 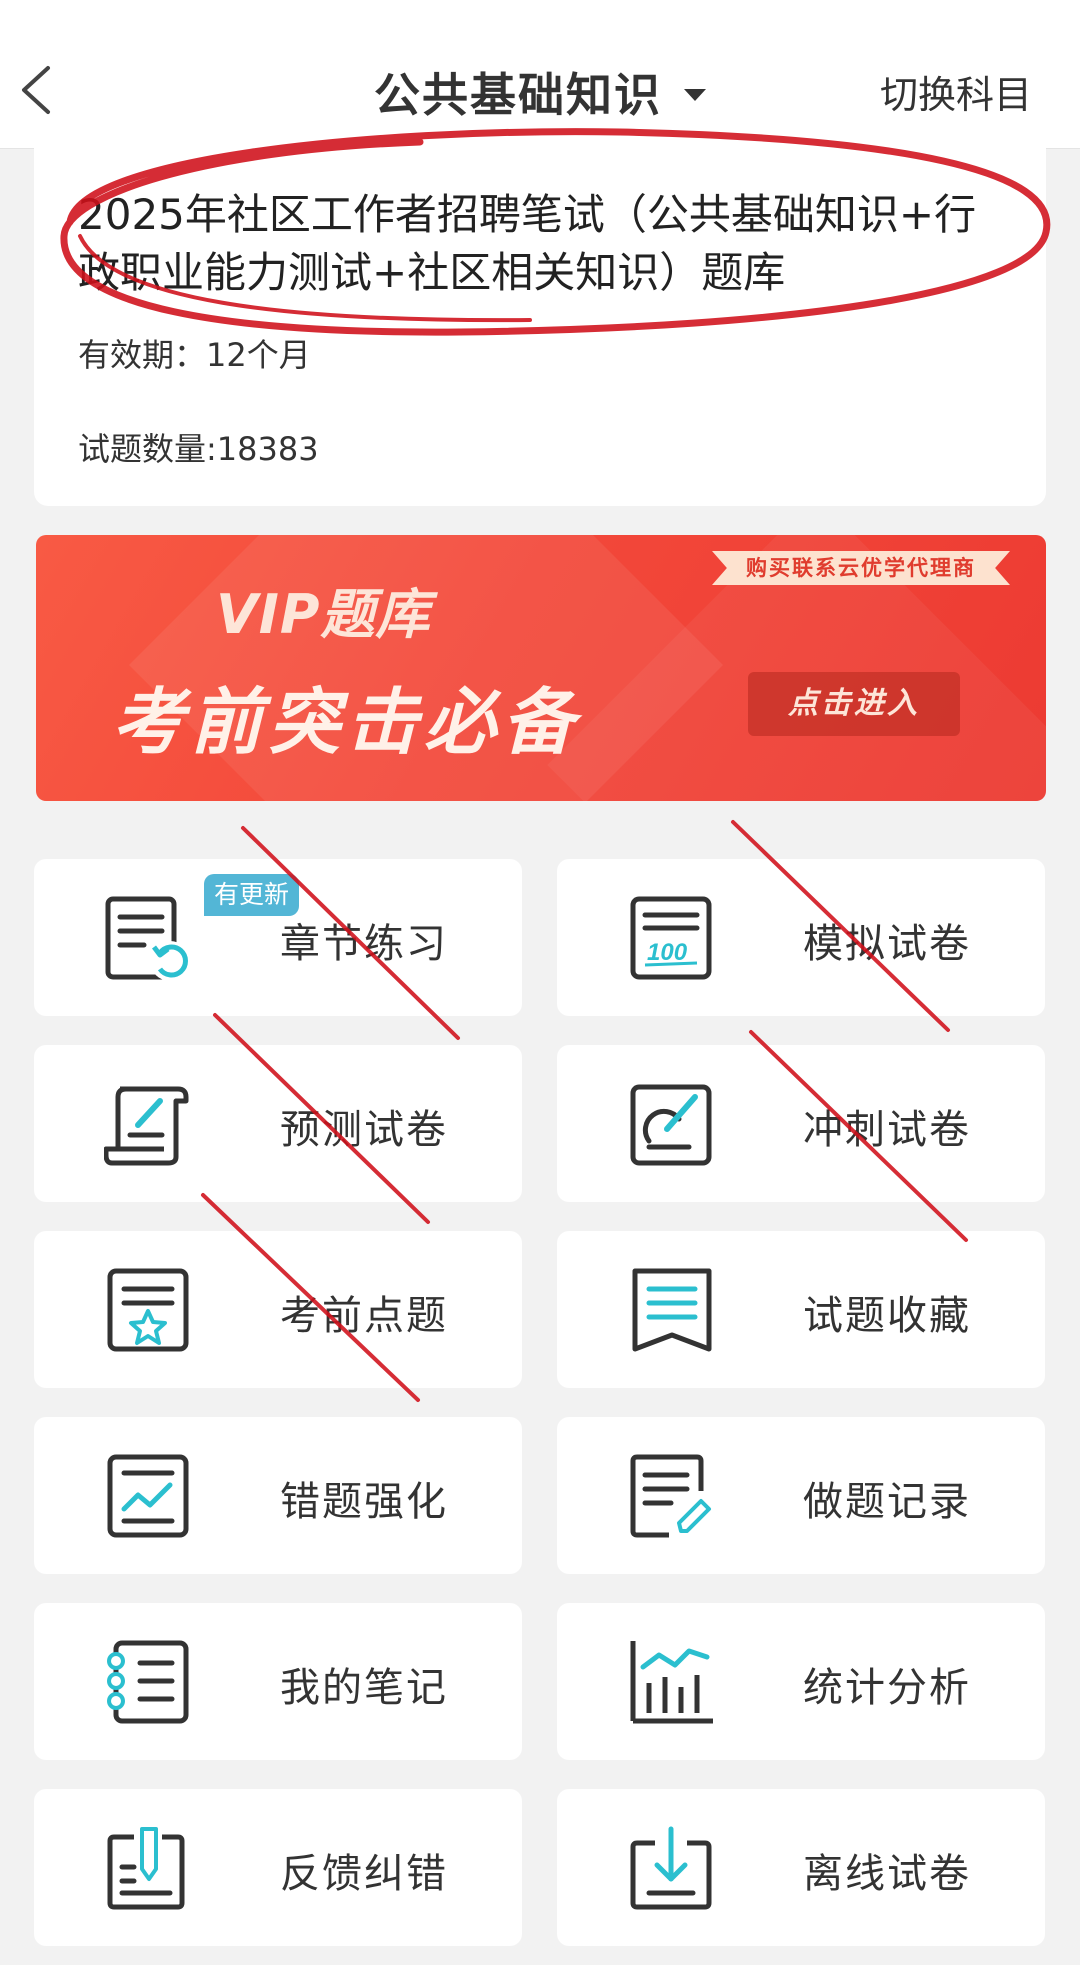 What do you see at coordinates (278, 1309) in the screenshot?
I see `menu-item-key-points: 考前点题` at bounding box center [278, 1309].